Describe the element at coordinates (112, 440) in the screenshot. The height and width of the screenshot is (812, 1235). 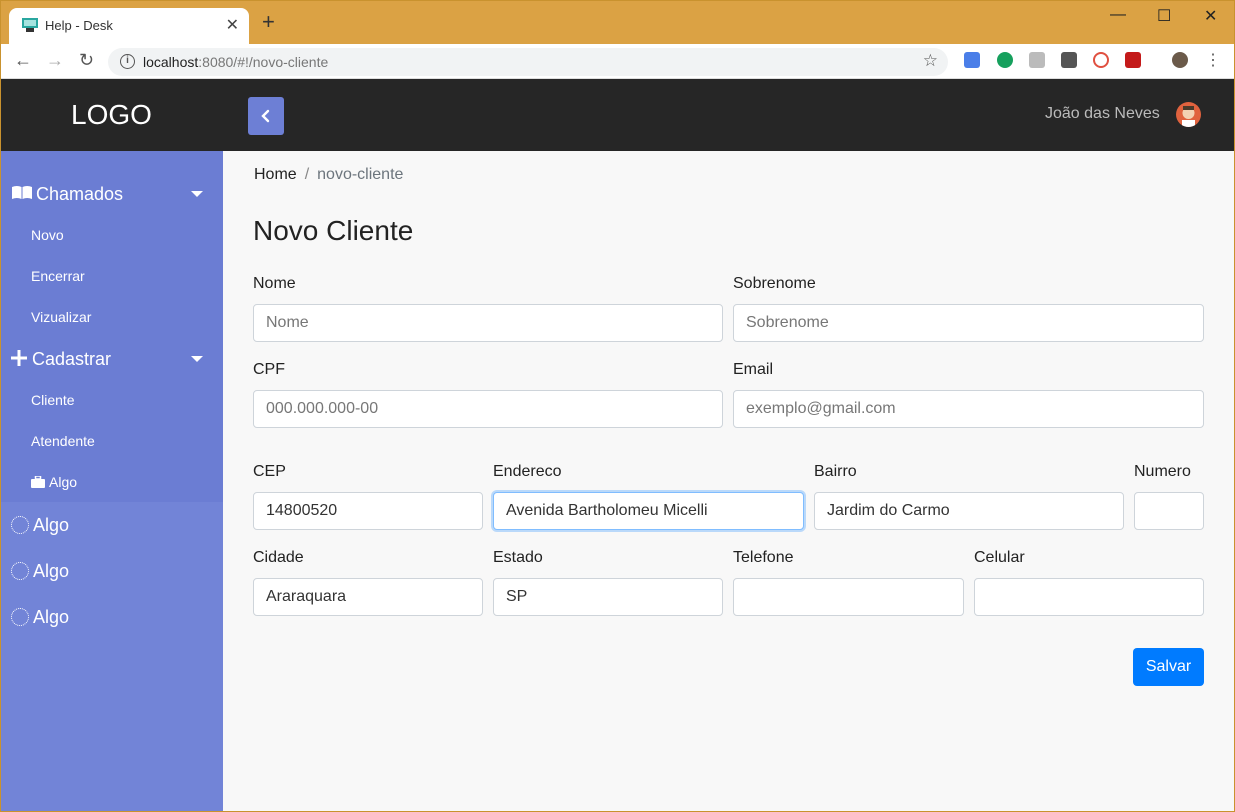
I see `sidebar-item-atendente: Atendente` at that location.